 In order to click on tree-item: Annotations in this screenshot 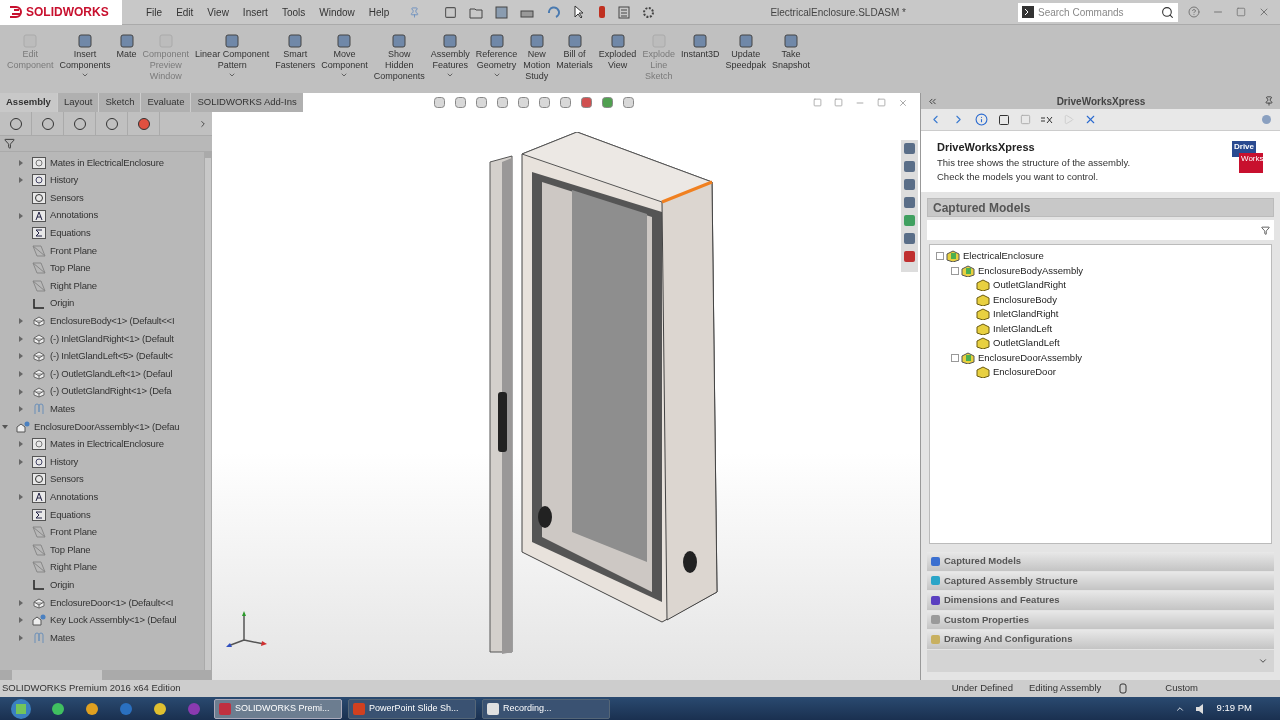, I will do `click(74, 497)`.